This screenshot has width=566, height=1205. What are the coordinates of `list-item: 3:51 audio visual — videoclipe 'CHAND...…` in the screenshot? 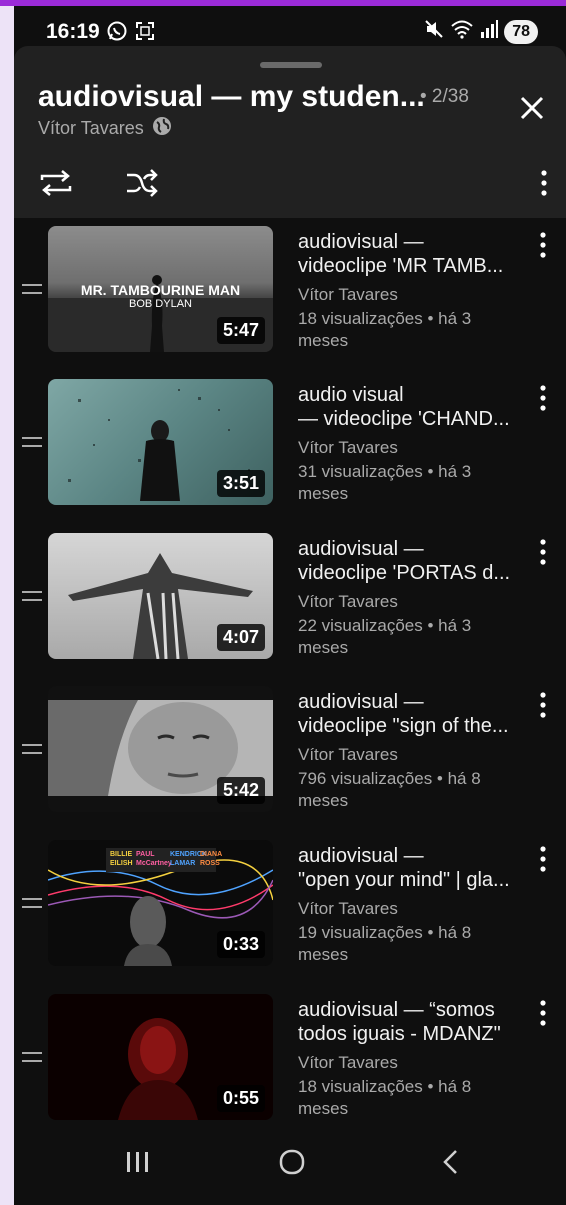 It's located at (290, 454).